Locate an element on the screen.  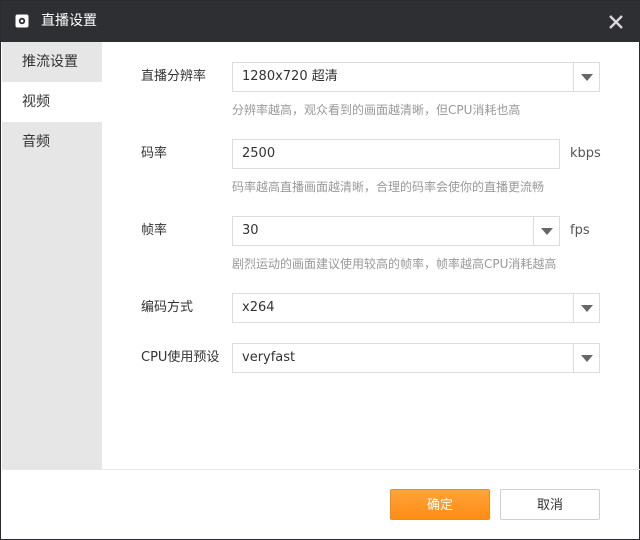
encoder-value: x264 is located at coordinates (258, 307).